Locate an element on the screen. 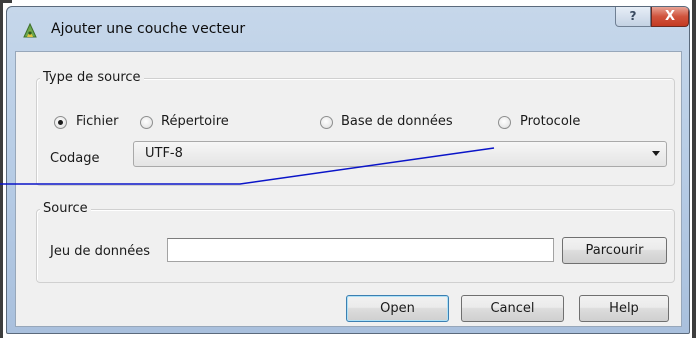  radio-directory is located at coordinates (146, 122).